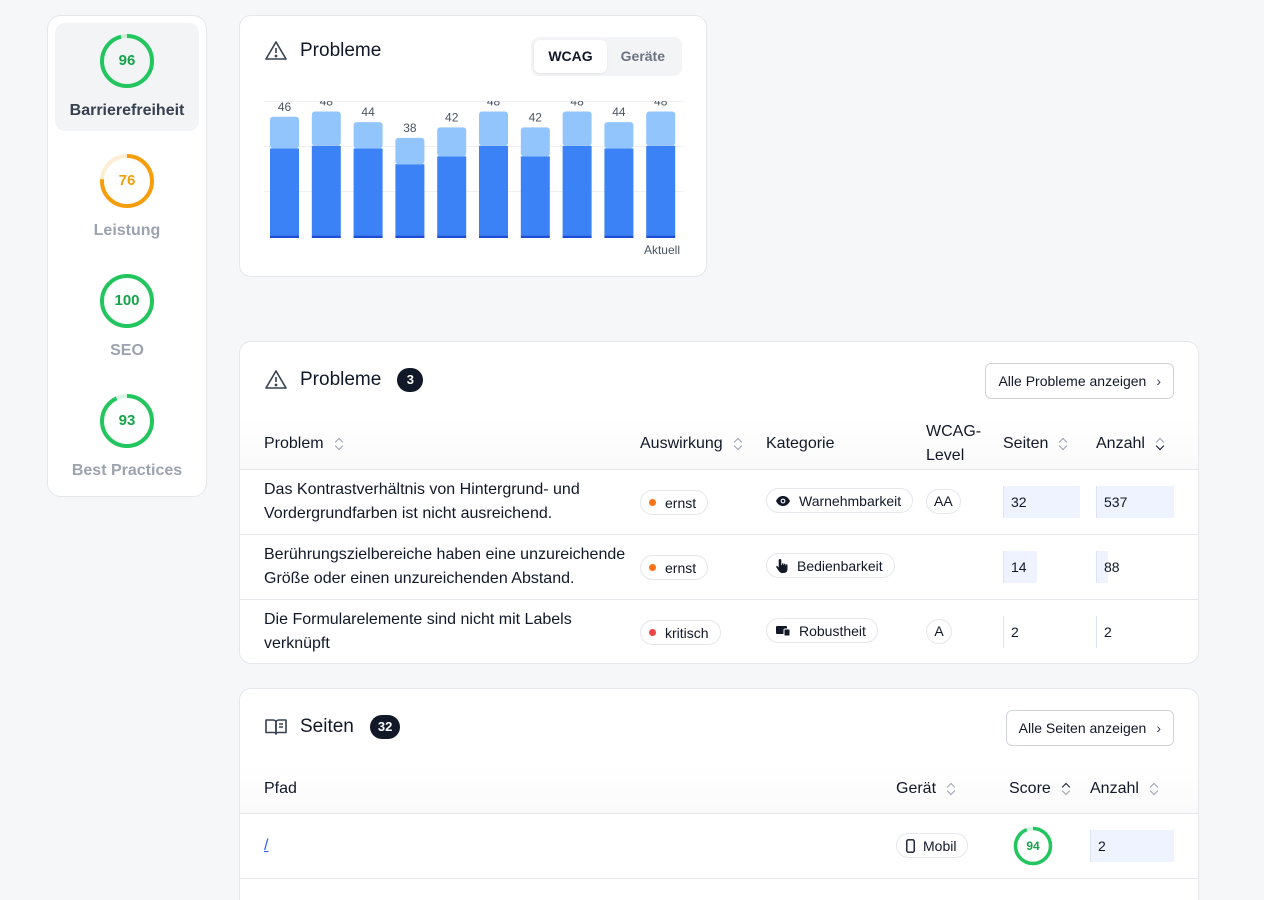 The width and height of the screenshot is (1264, 900). I want to click on wcag-level-badge: A, so click(939, 631).